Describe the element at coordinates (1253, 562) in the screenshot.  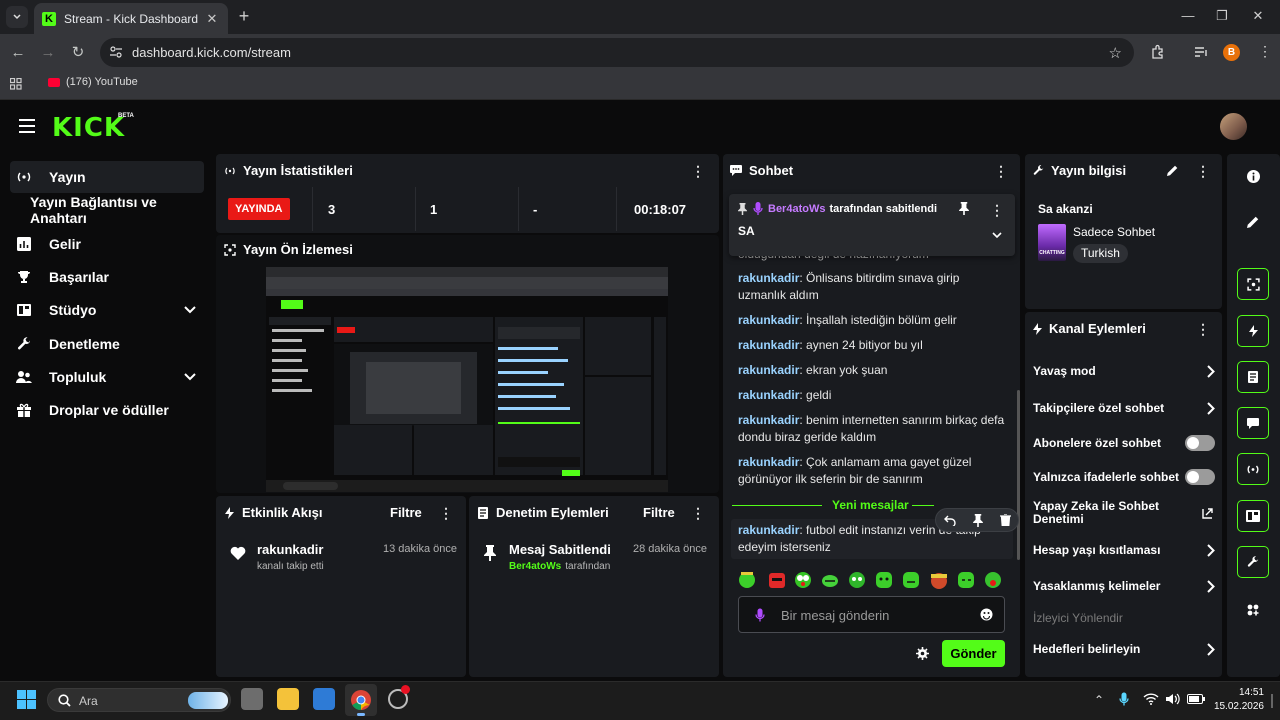
I see `wrench-rail-icon` at that location.